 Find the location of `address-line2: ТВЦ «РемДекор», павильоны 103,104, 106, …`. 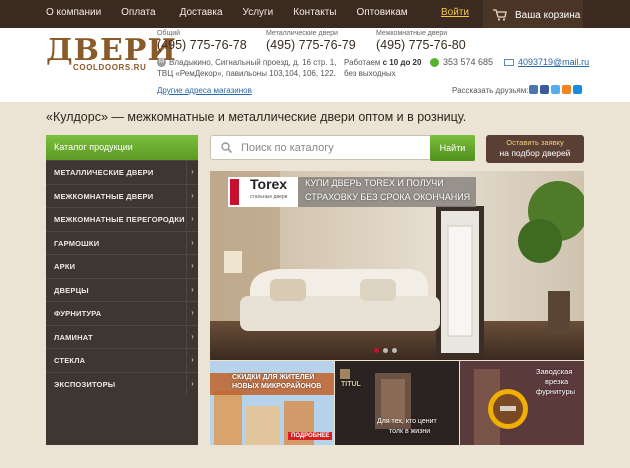

address-line2: ТВЦ «РемДекор», павильоны 103,104, 106, … is located at coordinates (246, 73).